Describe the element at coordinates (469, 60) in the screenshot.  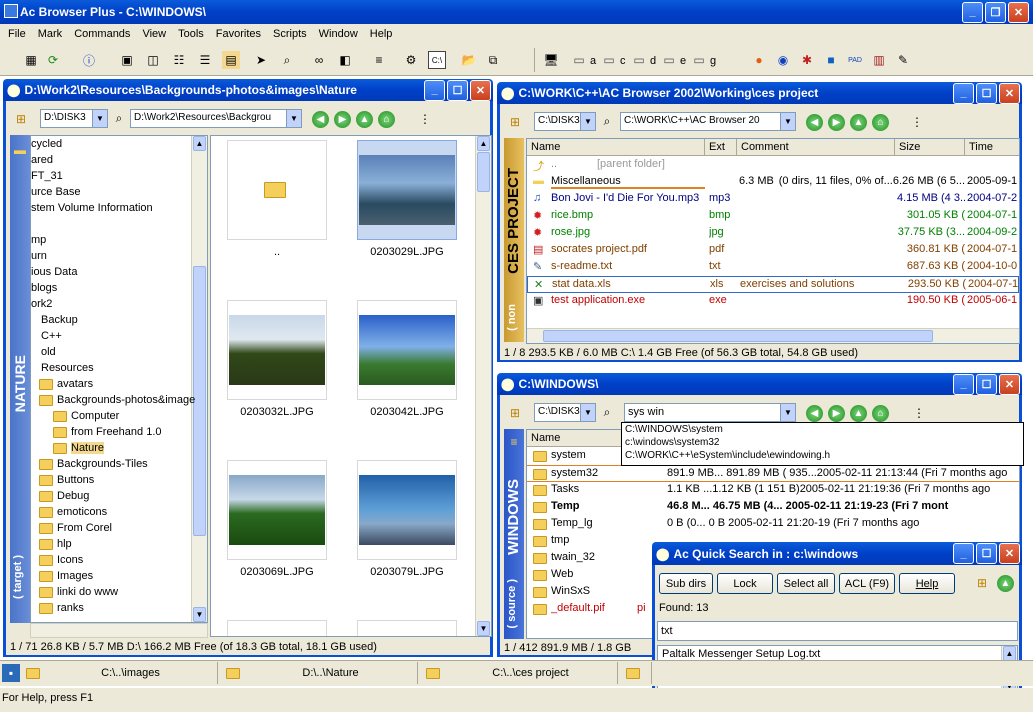
I see `open-folder-icon: 📂` at that location.